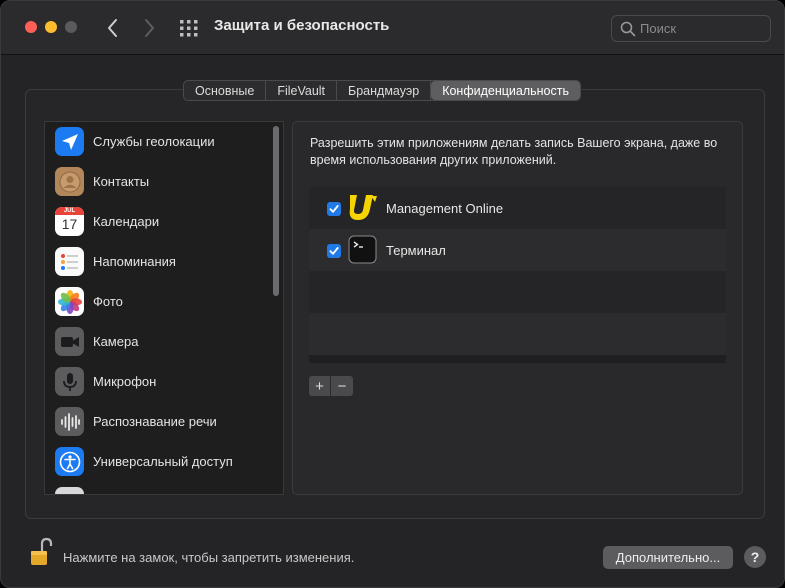  I want to click on sidebar-item-speech-recognition: Распознавание речи, so click(157, 422).